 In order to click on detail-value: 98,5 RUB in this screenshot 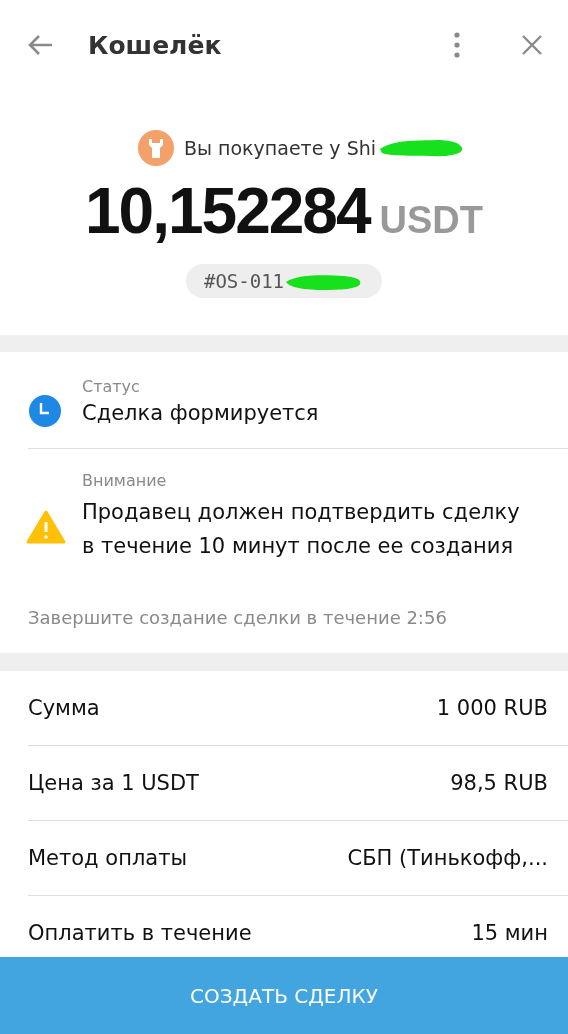, I will do `click(499, 783)`.